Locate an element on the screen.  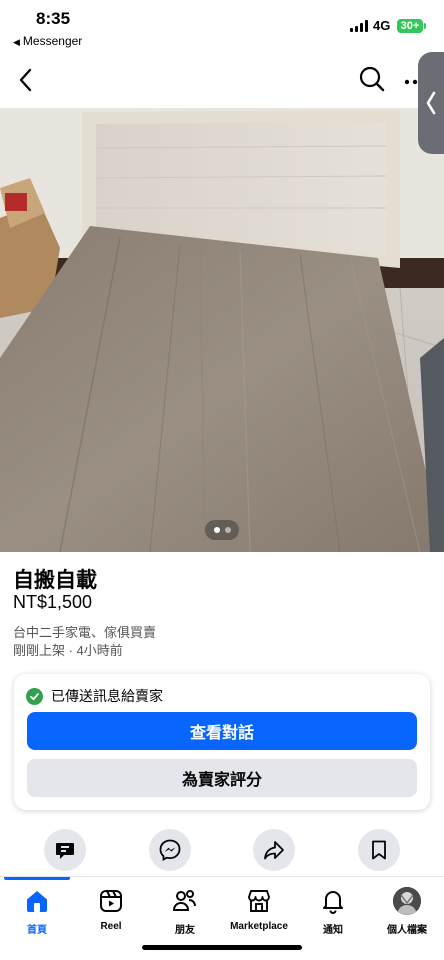
bookmark-icon is located at coordinates (379, 850).